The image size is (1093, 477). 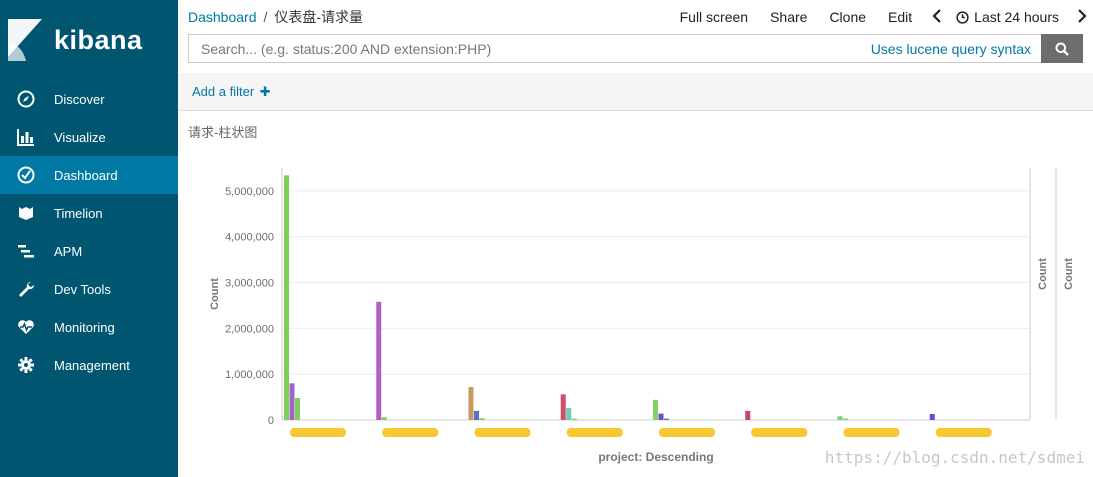 I want to click on y-tick-label: 5,000,000, so click(x=249, y=192).